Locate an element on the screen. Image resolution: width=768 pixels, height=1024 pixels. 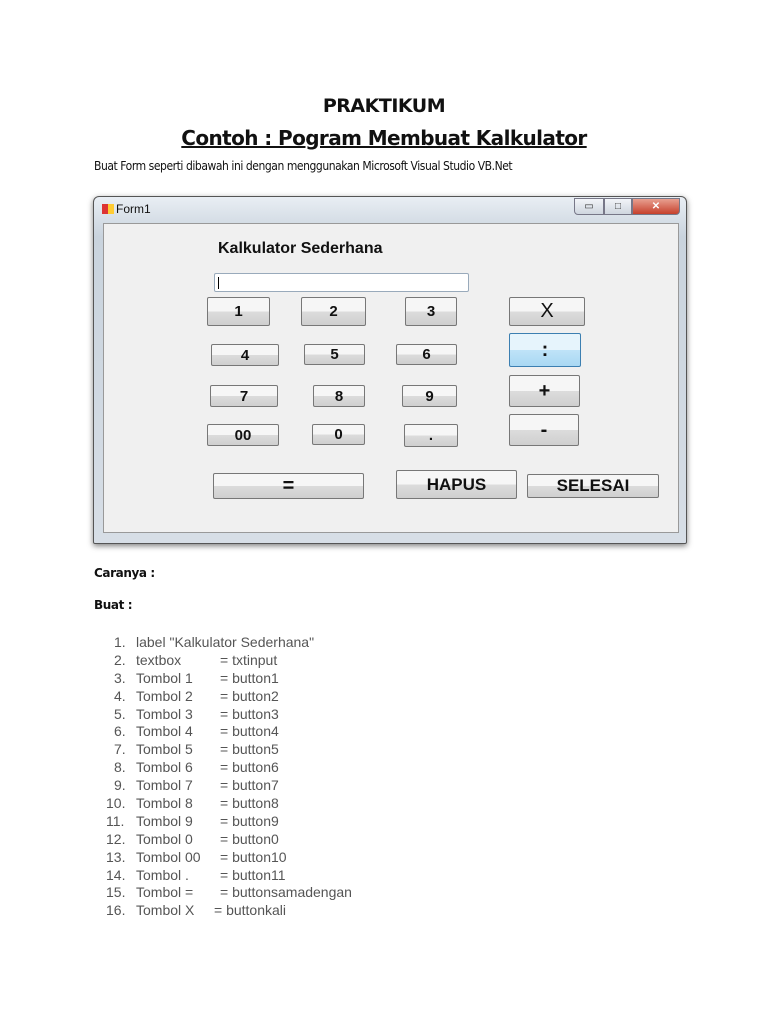
item-name: Tombol 9 is located at coordinates (164, 820).